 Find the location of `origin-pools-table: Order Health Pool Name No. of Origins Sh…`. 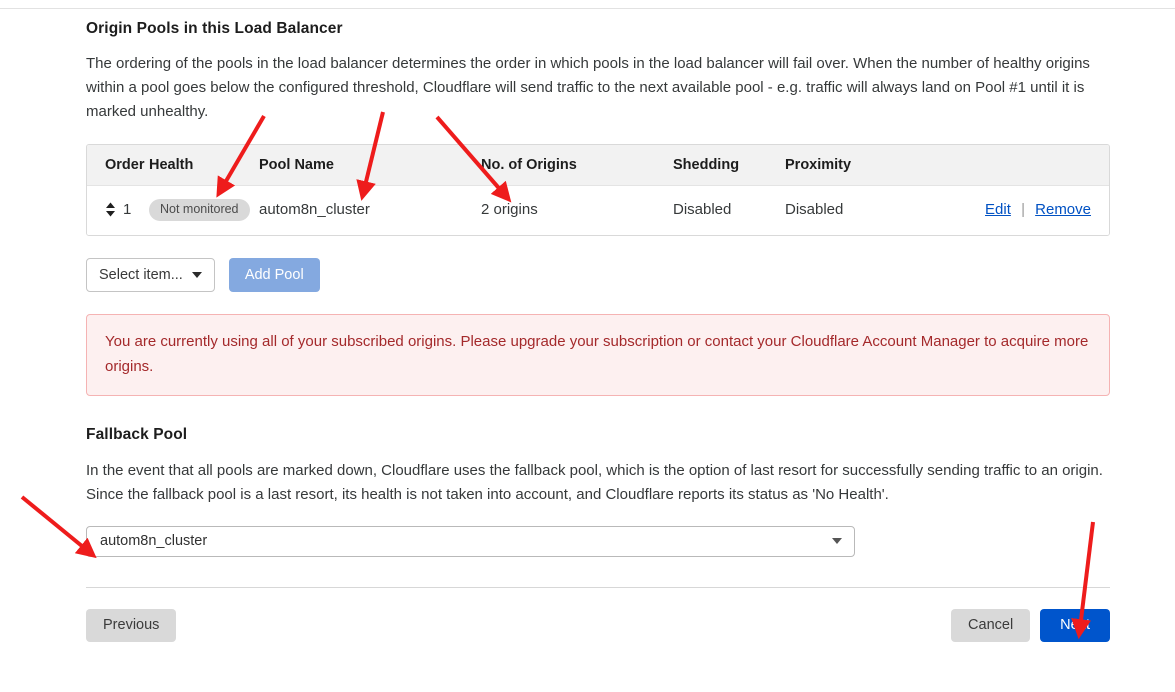

origin-pools-table: Order Health Pool Name No. of Origins Sh… is located at coordinates (598, 190).